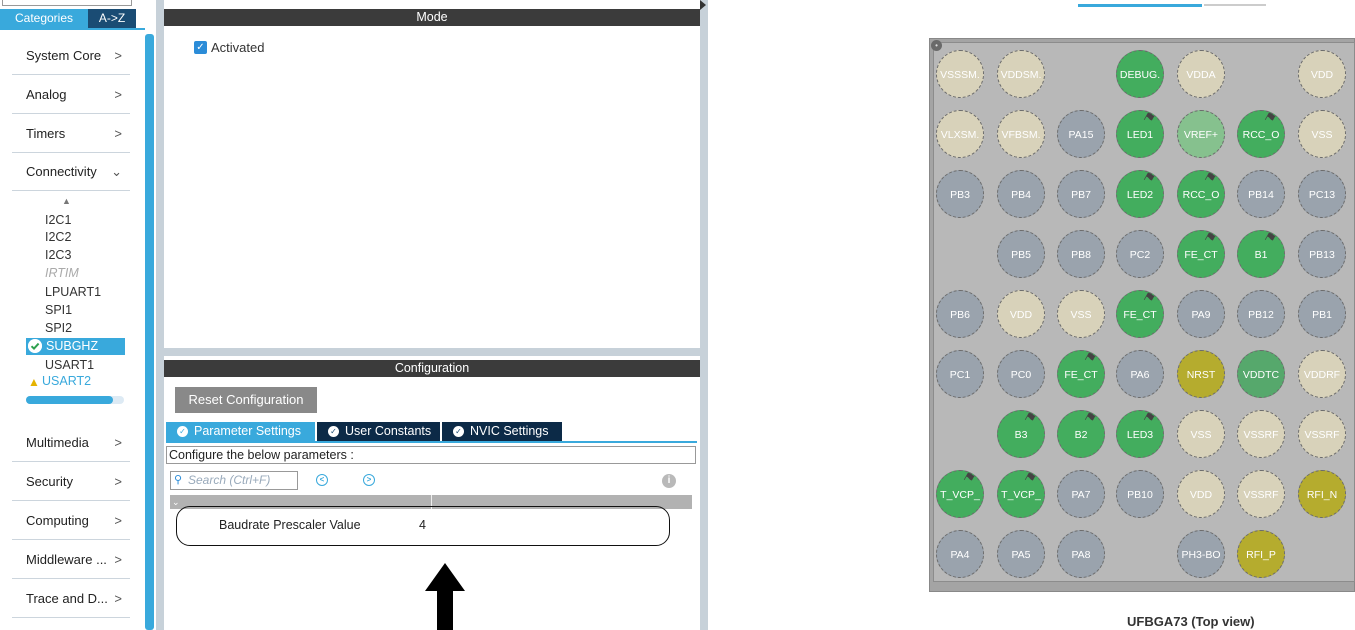  I want to click on pin-vddtc: VDDTC, so click(1261, 374).